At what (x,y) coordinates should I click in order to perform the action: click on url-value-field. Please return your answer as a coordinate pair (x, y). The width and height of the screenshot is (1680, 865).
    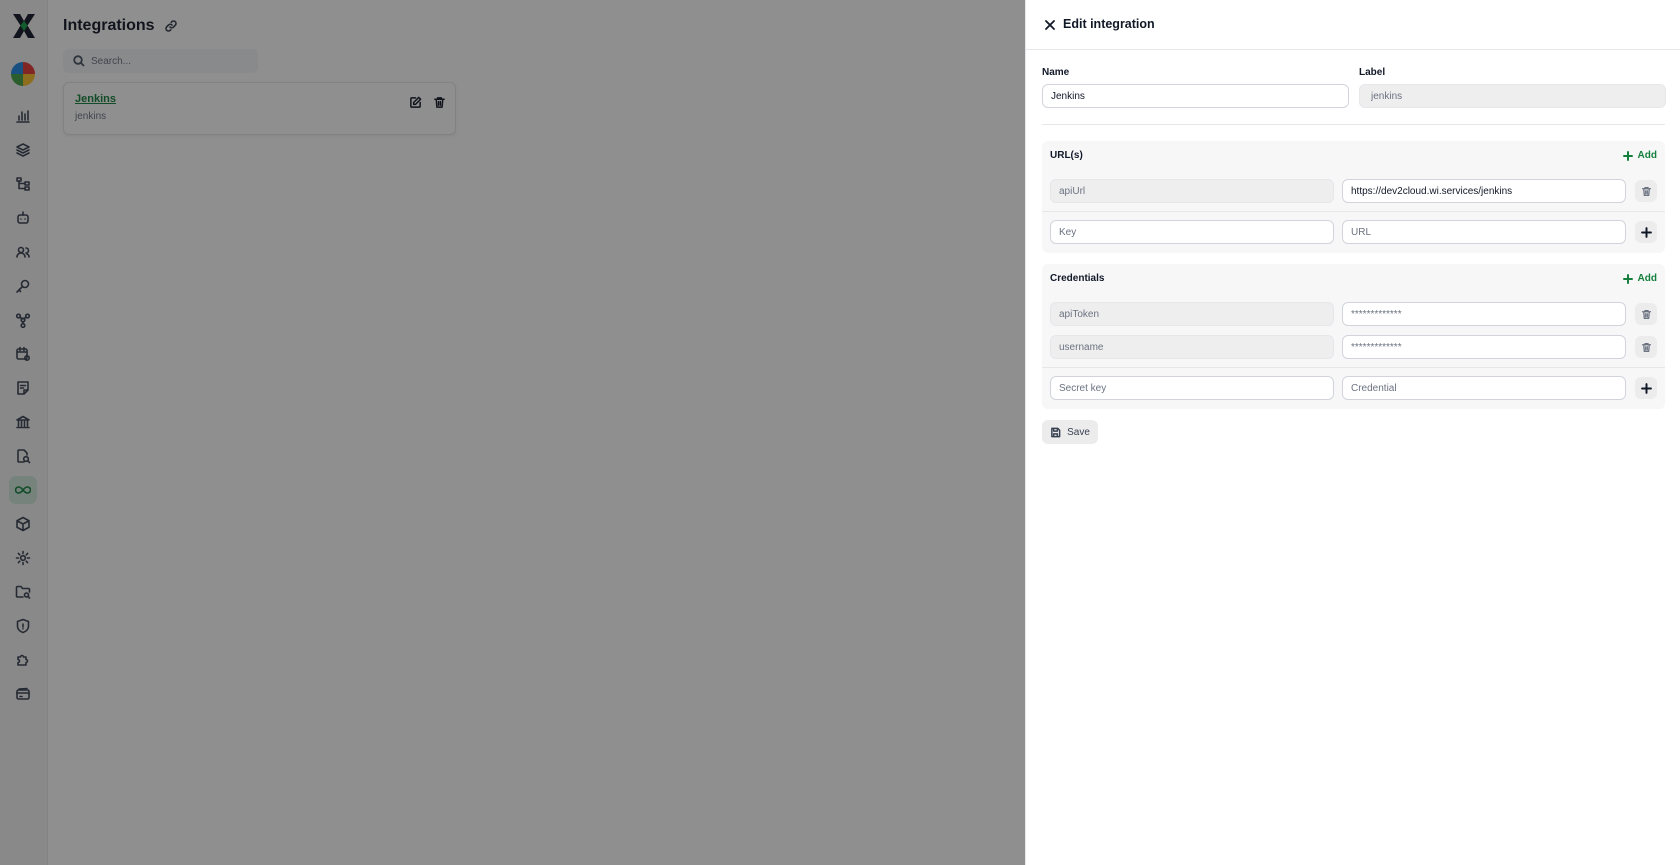
    Looking at the image, I should click on (1484, 191).